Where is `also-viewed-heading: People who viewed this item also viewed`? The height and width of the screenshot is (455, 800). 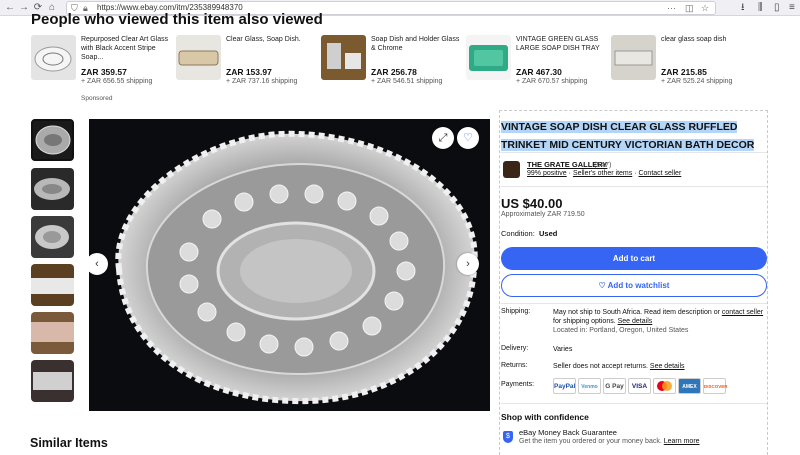 also-viewed-heading: People who viewed this item also viewed is located at coordinates (177, 19).